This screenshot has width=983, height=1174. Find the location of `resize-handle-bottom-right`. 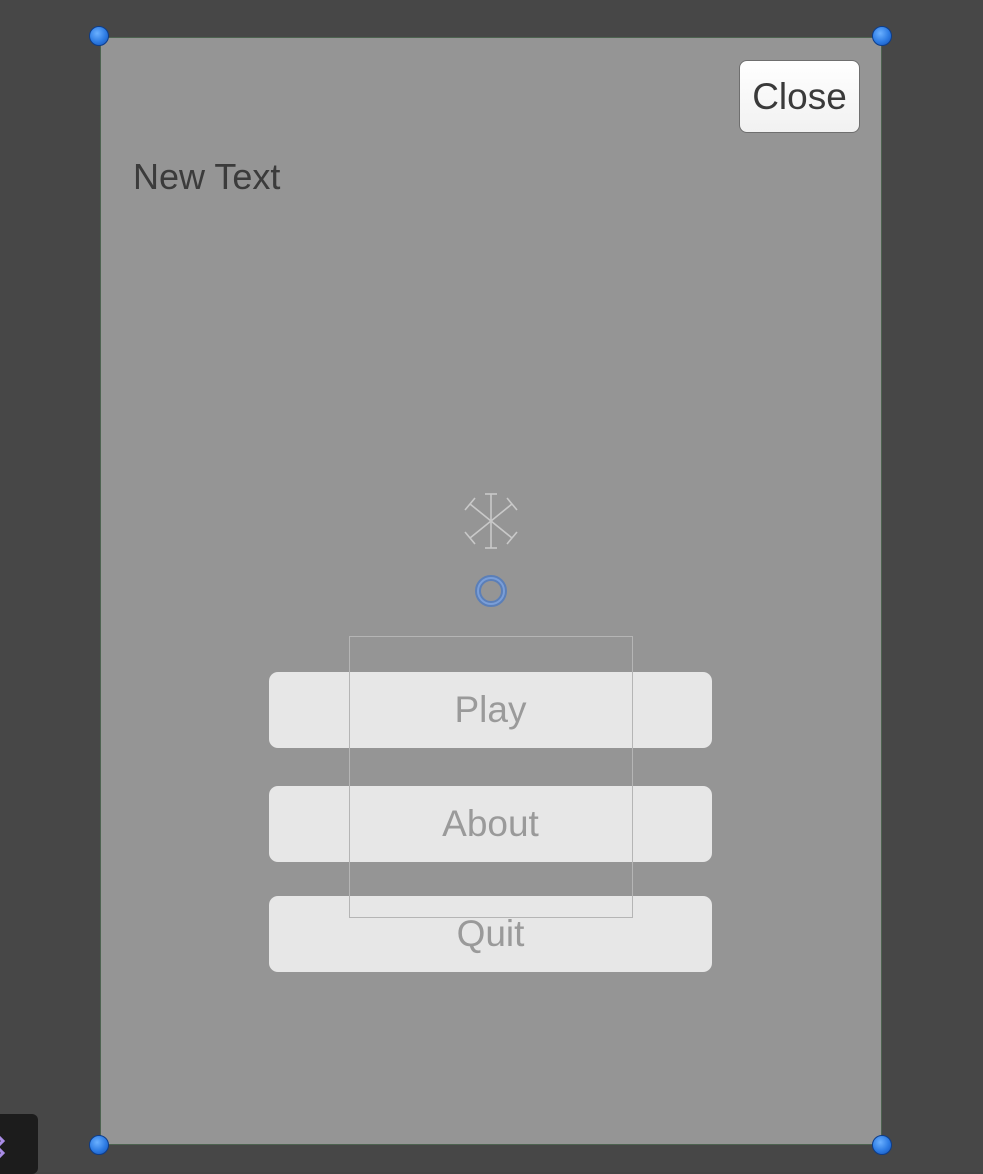

resize-handle-bottom-right is located at coordinates (882, 1145).